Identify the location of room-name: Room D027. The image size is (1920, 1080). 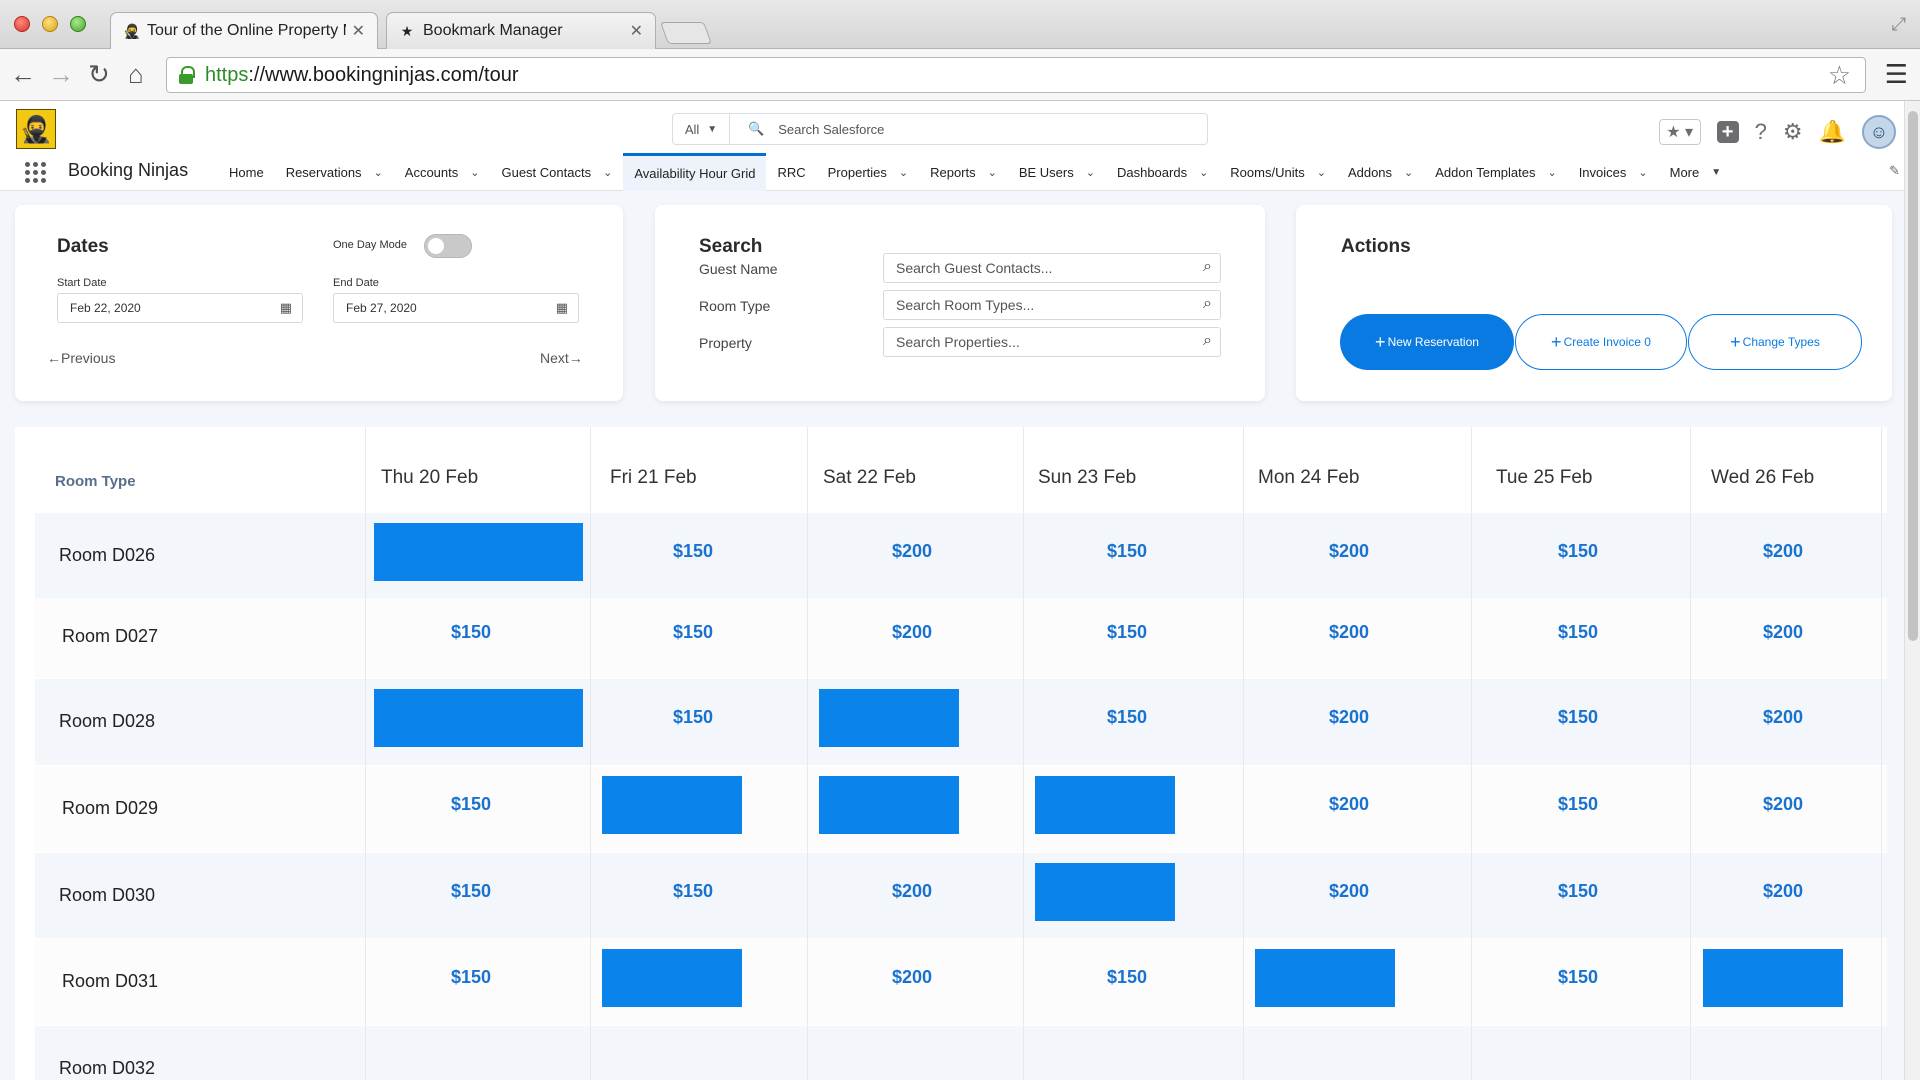
(110, 636).